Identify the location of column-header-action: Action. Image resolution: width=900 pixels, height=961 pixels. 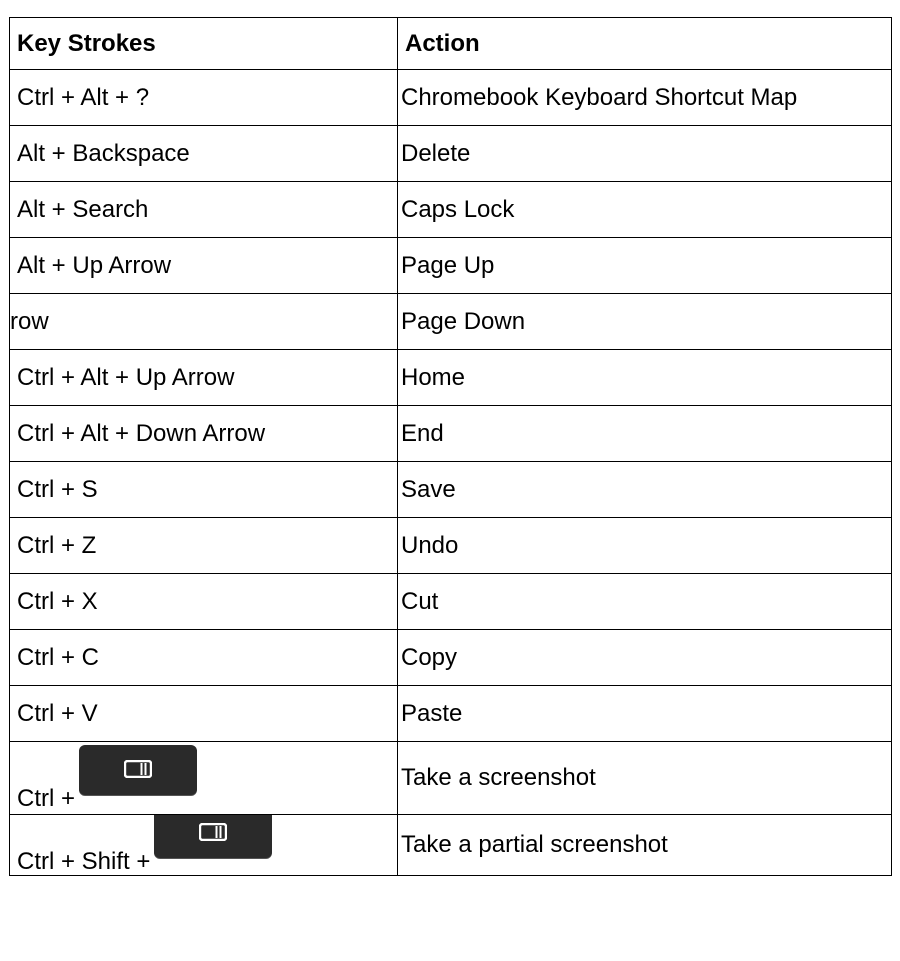
(644, 43).